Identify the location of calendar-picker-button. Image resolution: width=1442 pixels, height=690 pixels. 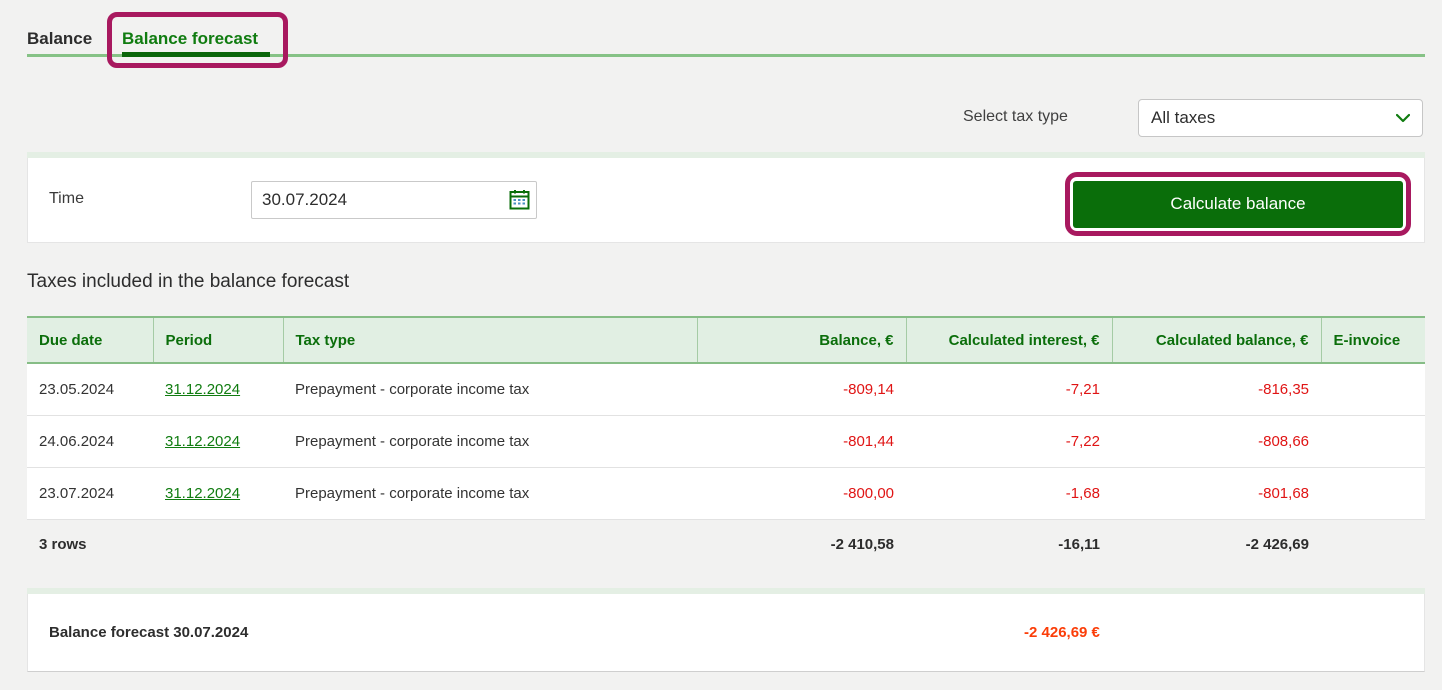
(519, 199).